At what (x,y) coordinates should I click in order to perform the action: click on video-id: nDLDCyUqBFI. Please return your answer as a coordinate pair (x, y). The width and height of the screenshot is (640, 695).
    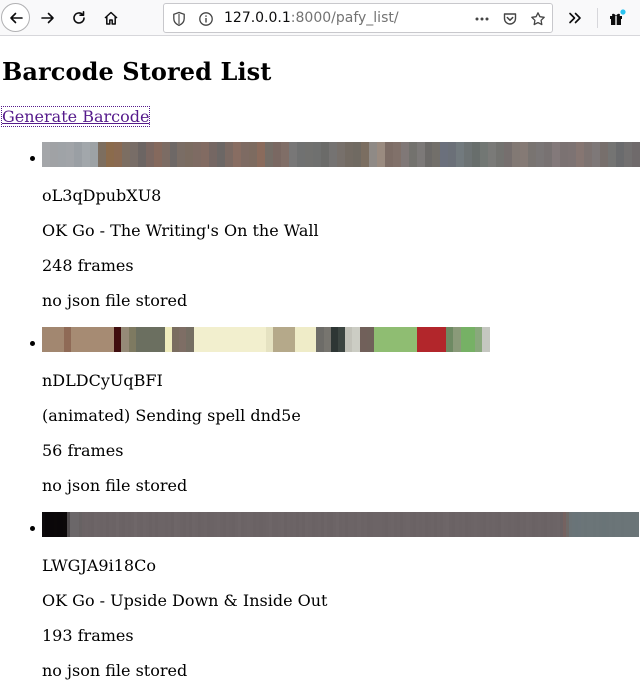
    Looking at the image, I should click on (102, 380).